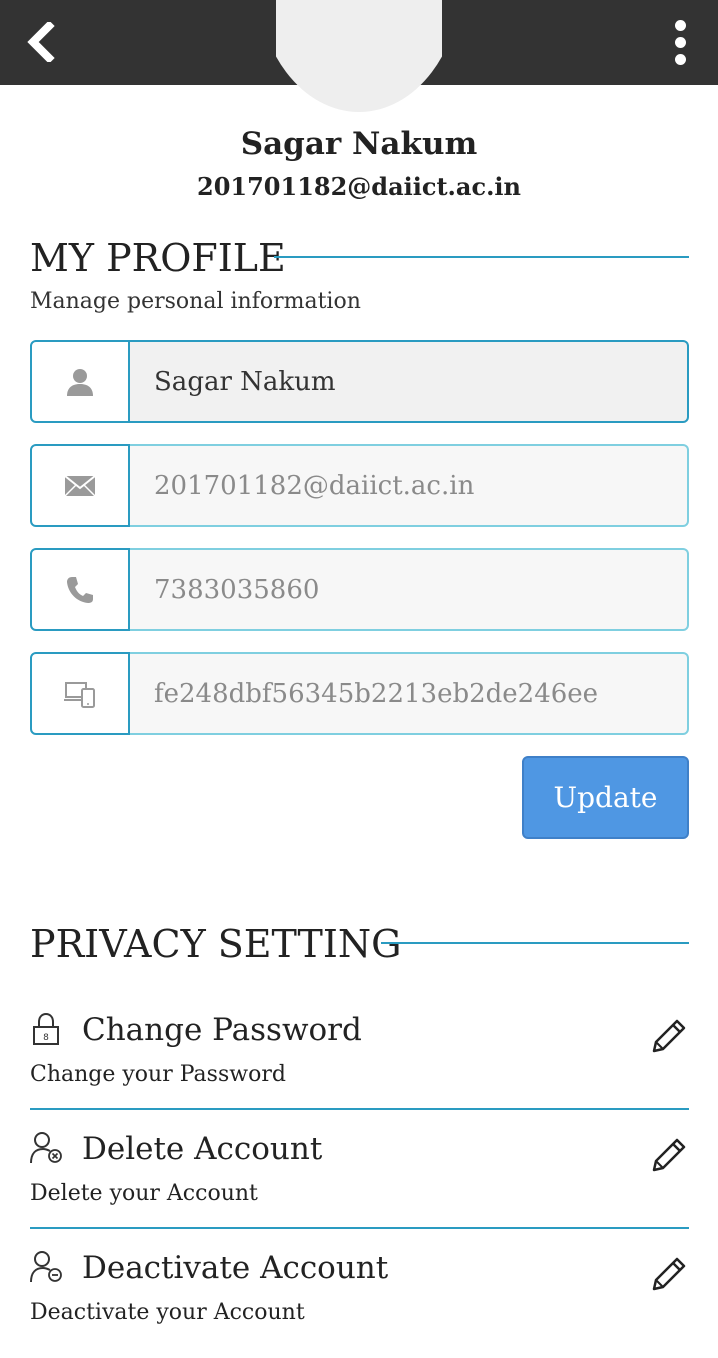 This screenshot has width=718, height=1358. I want to click on devices-icon, so click(79, 694).